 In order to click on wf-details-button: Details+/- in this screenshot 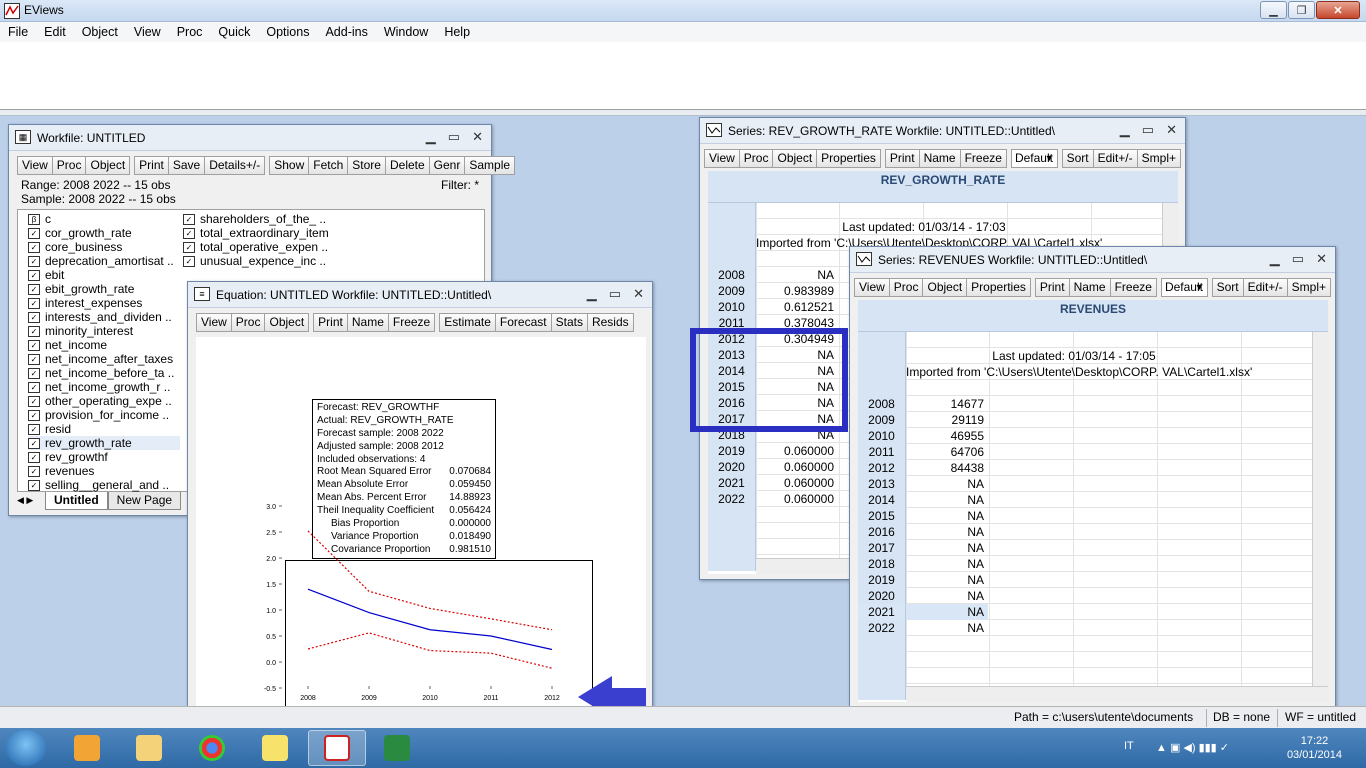, I will do `click(235, 165)`.